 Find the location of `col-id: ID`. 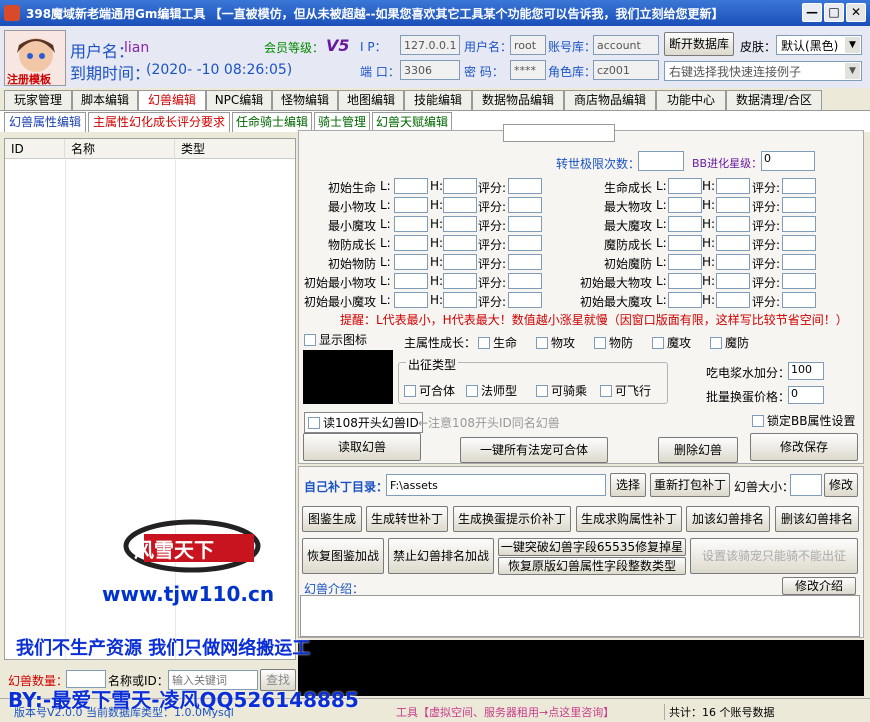

col-id: ID is located at coordinates (35, 149).